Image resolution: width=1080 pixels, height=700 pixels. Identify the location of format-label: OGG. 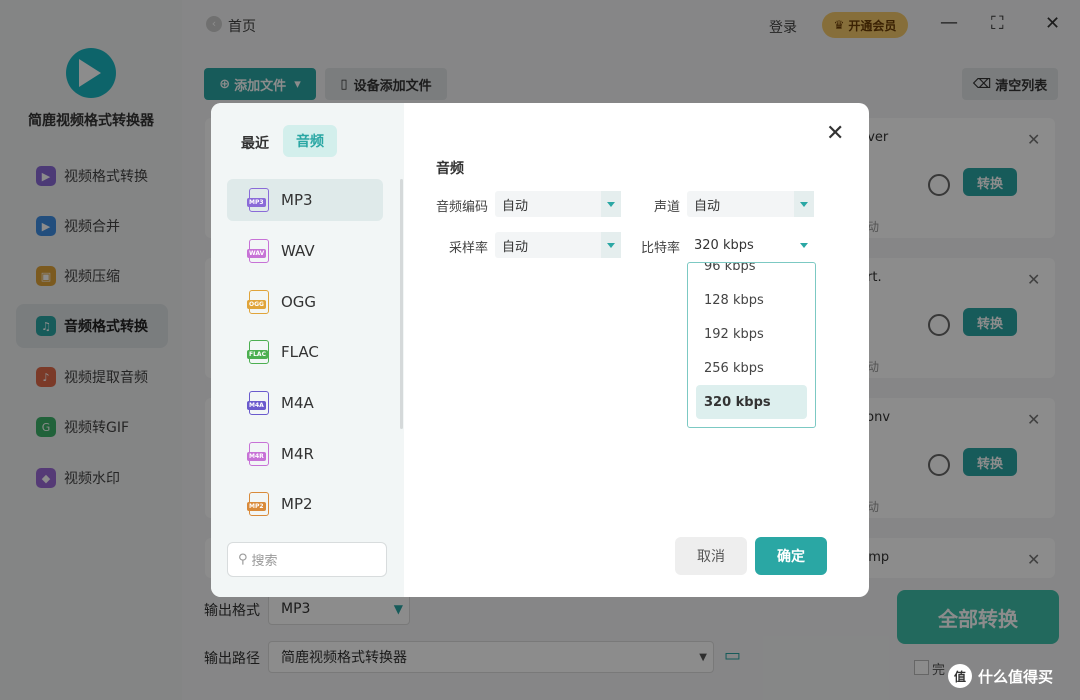
(299, 302).